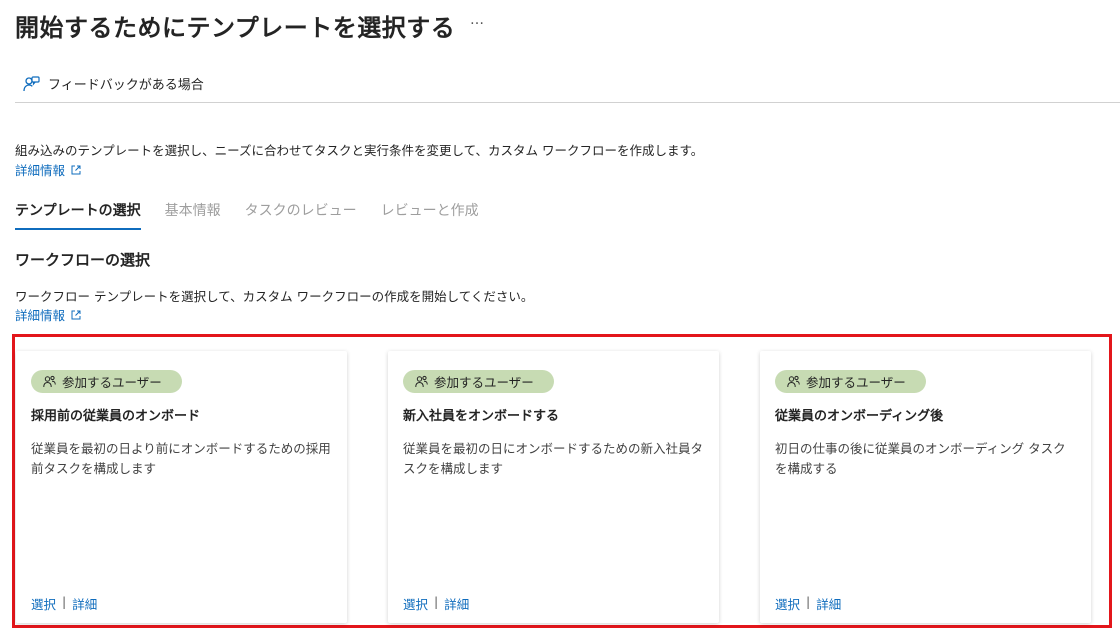 The height and width of the screenshot is (637, 1120). I want to click on tab-select-template: テンプレートの選択, so click(78, 215).